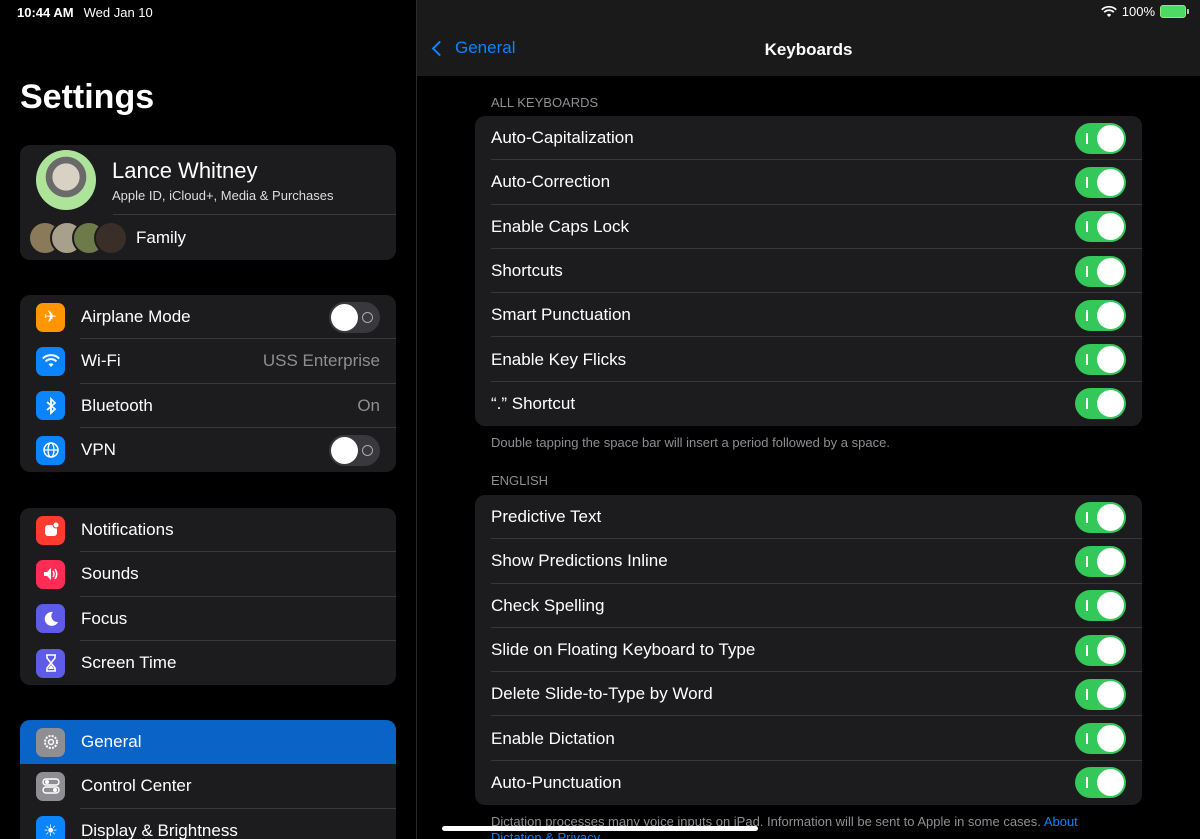  I want to click on sidebar-item-label: Sounds, so click(110, 574).